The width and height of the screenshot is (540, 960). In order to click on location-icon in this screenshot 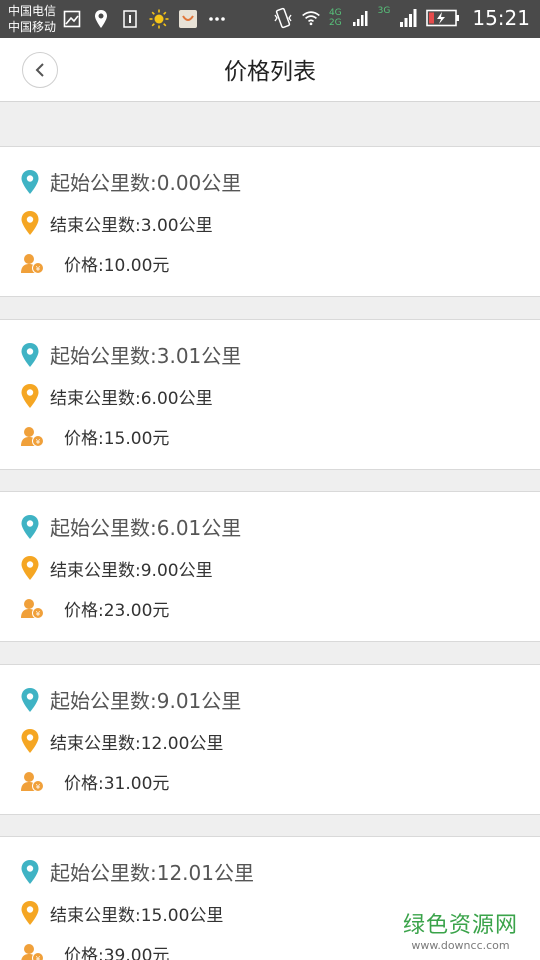, I will do `click(101, 19)`.